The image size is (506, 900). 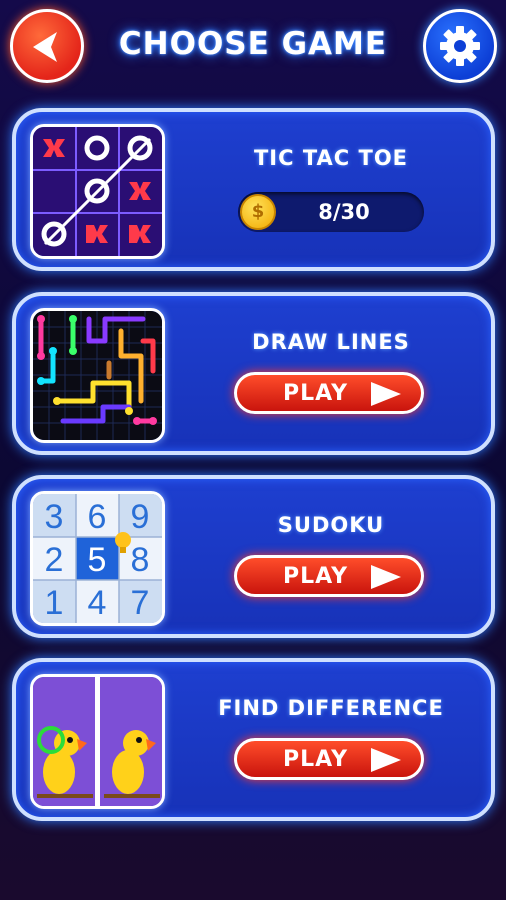 What do you see at coordinates (331, 158) in the screenshot?
I see `game-title: TIC TAC TOE` at bounding box center [331, 158].